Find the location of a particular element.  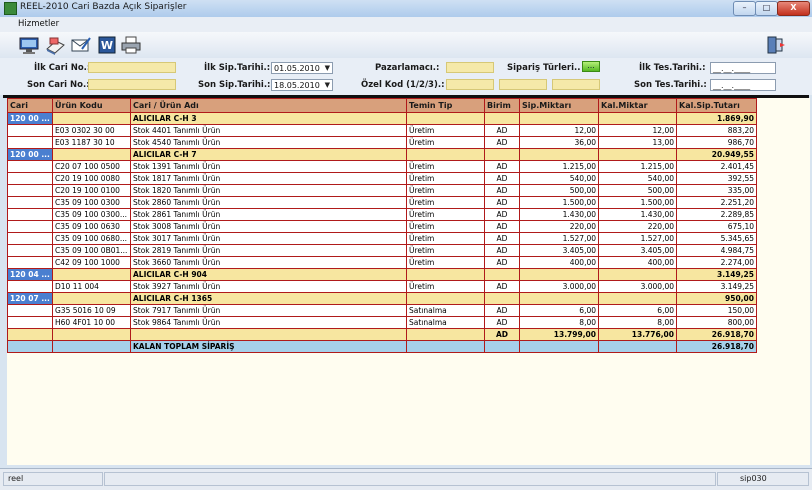

col-header-kal-sip-tutari: Kal.Sip.Tutarı is located at coordinates (716, 105).